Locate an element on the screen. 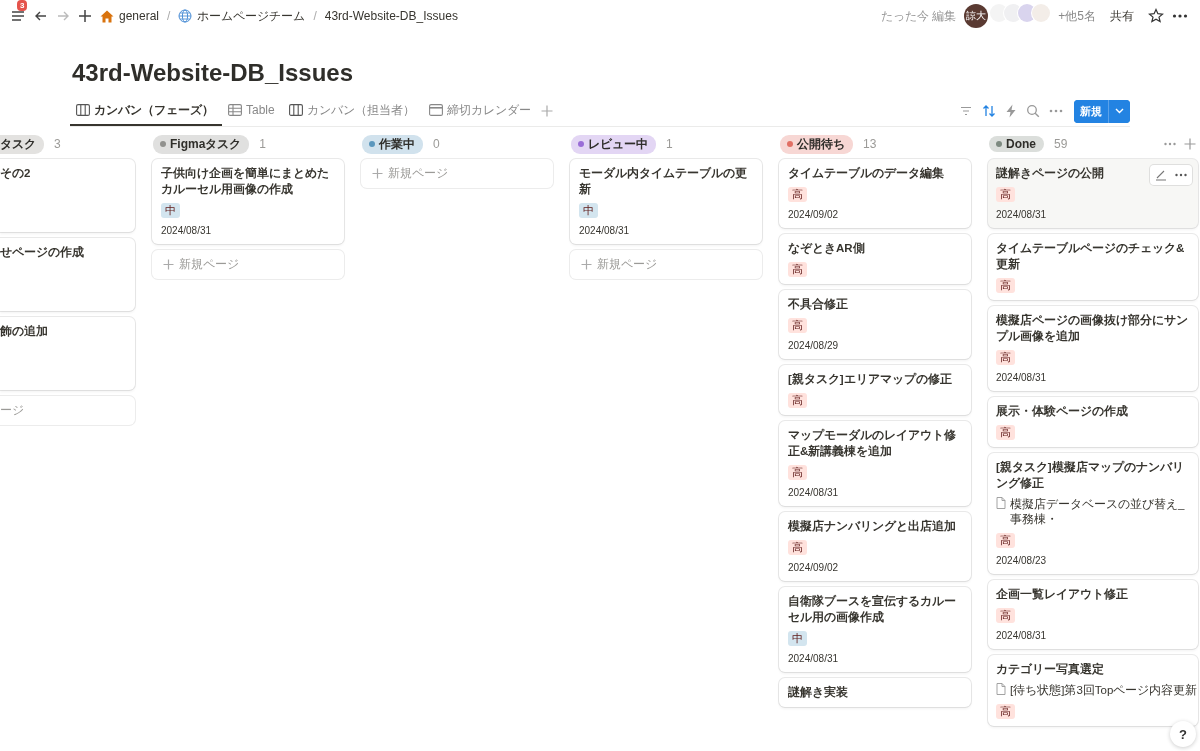 Image resolution: width=1200 pixels, height=751 pixels. task-card: 子供向け企画を簡単にまとめたカルーセル用画像の作成 中 2024/08/31 is located at coordinates (248, 201).